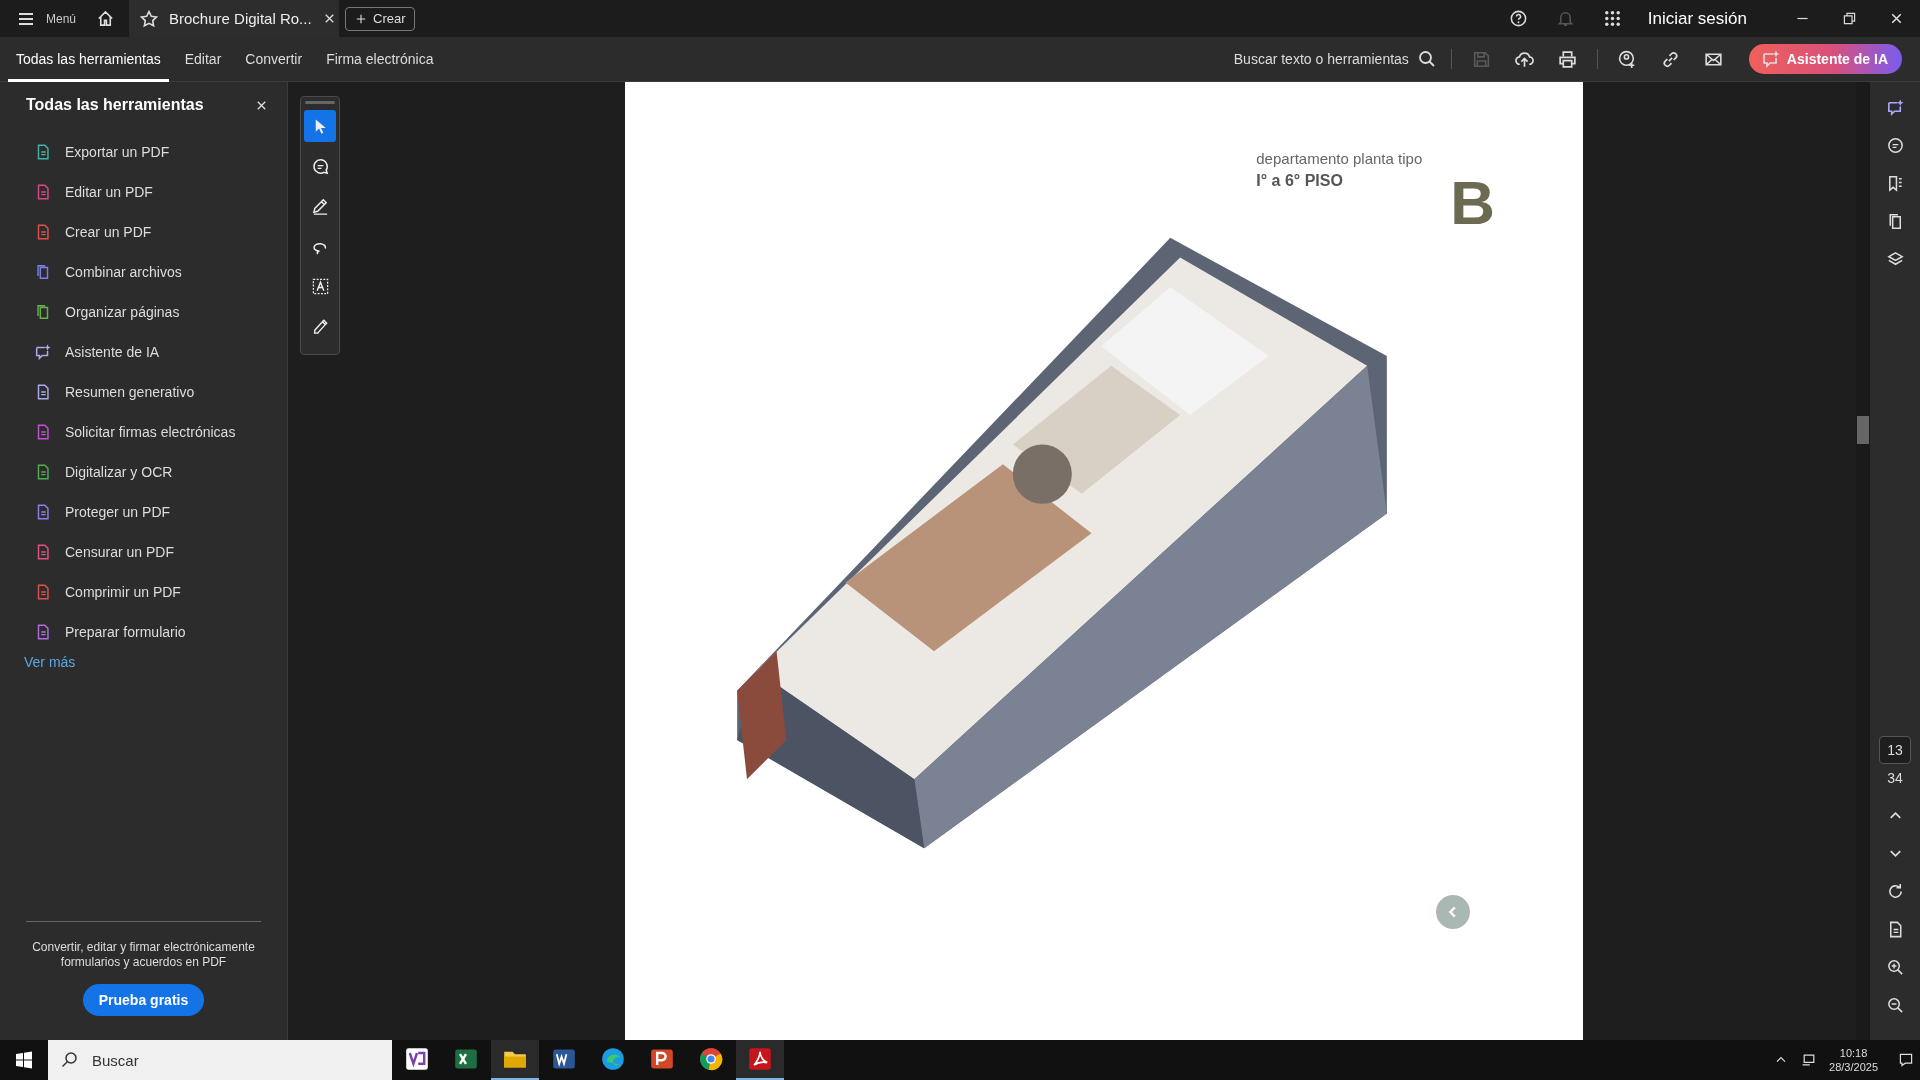 This screenshot has width=1920, height=1080. Describe the element at coordinates (1895, 750) in the screenshot. I see `page-number-field: 13` at that location.